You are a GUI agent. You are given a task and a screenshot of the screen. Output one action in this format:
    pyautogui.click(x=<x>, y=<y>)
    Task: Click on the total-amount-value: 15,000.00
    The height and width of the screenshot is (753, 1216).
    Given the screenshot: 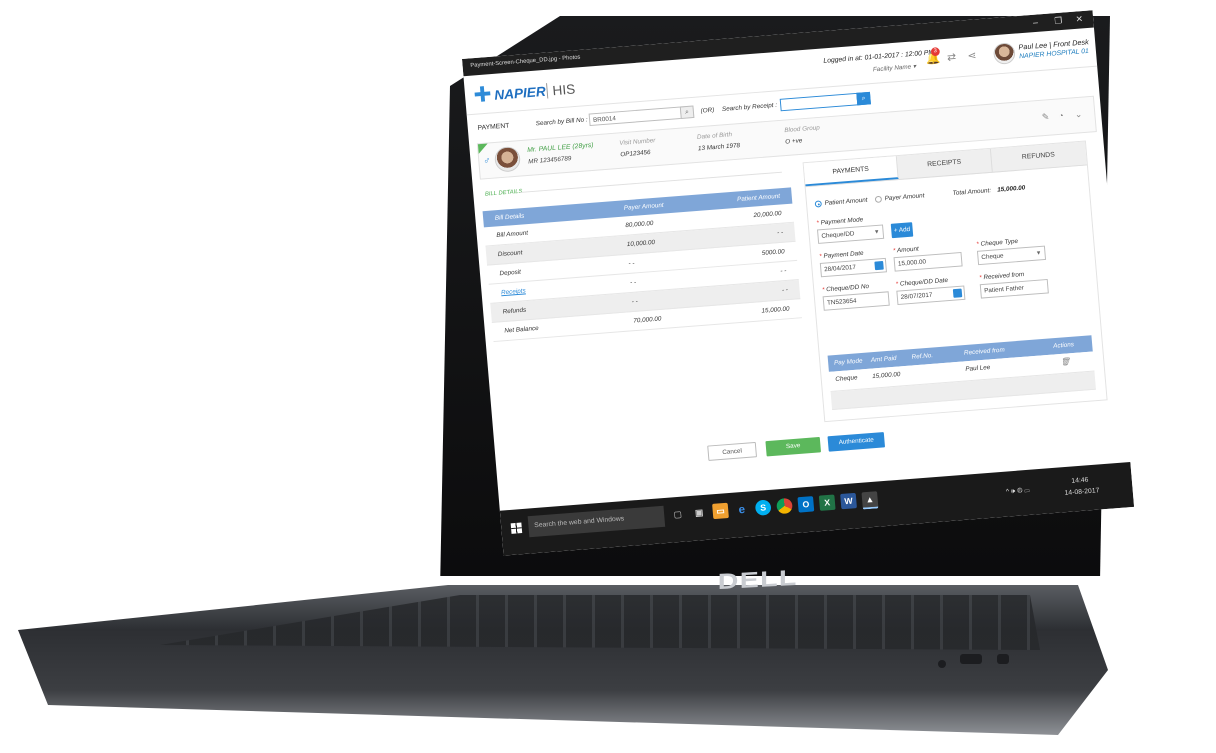 What is the action you would take?
    pyautogui.click(x=1011, y=189)
    